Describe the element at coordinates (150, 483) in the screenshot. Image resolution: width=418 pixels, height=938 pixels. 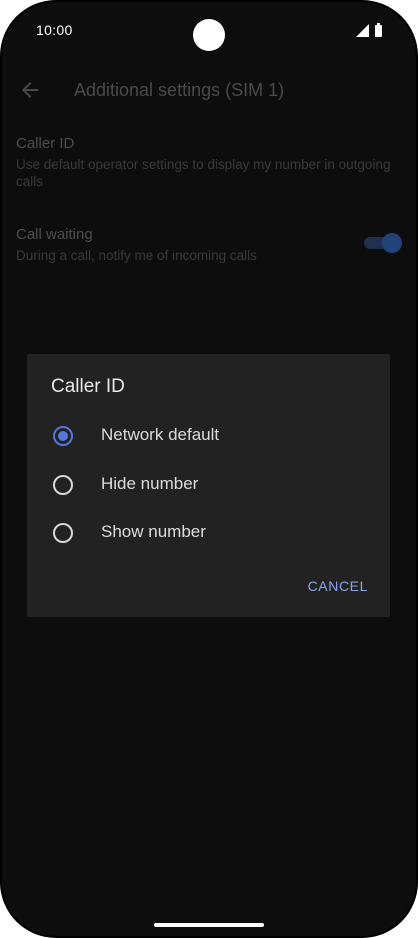
I see `option-label: Hide number` at that location.